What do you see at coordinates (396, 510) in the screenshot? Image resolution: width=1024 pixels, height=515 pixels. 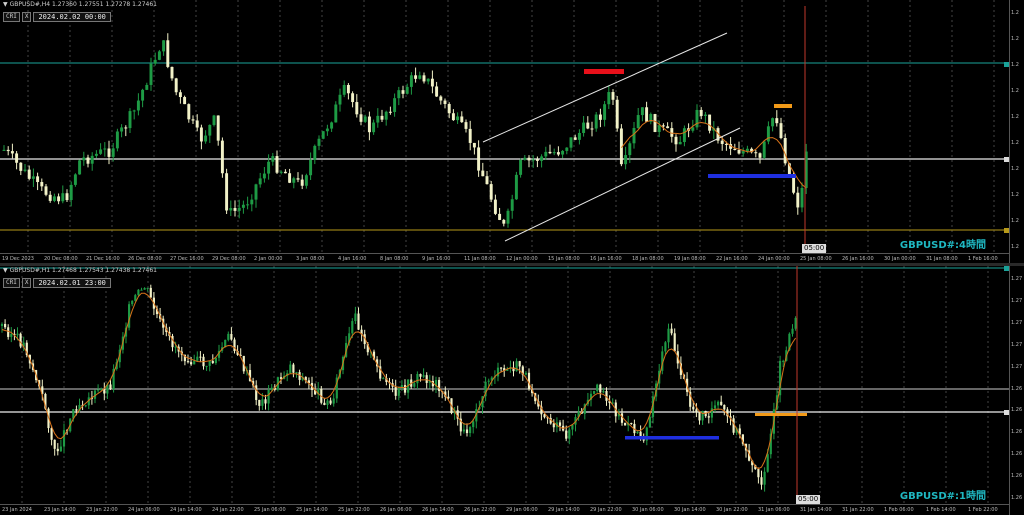 I see `time-tick-label: 26 Jan 06:00` at bounding box center [396, 510].